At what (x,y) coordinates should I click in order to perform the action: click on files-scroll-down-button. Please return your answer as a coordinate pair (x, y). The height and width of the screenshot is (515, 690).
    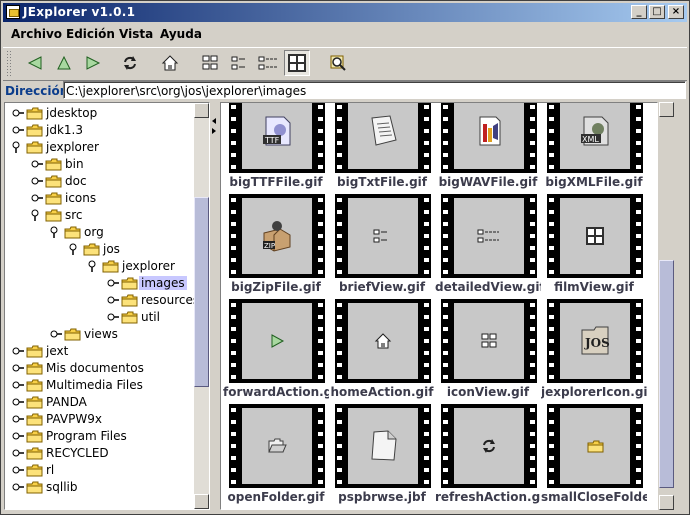
    Looking at the image, I should click on (666, 502).